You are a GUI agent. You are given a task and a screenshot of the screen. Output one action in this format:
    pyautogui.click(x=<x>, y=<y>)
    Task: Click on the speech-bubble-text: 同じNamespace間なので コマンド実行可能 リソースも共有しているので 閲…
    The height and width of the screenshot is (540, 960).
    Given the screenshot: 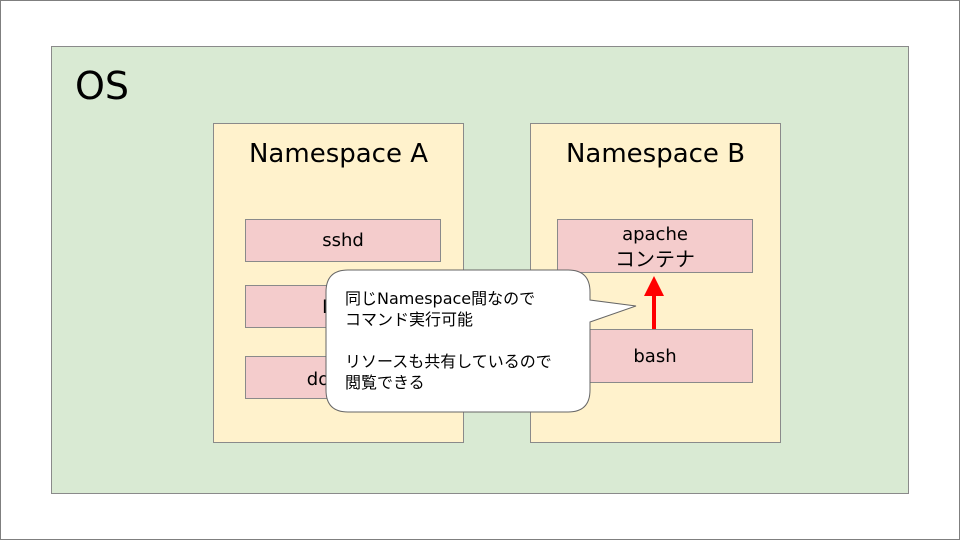 What is the action you would take?
    pyautogui.click(x=465, y=340)
    